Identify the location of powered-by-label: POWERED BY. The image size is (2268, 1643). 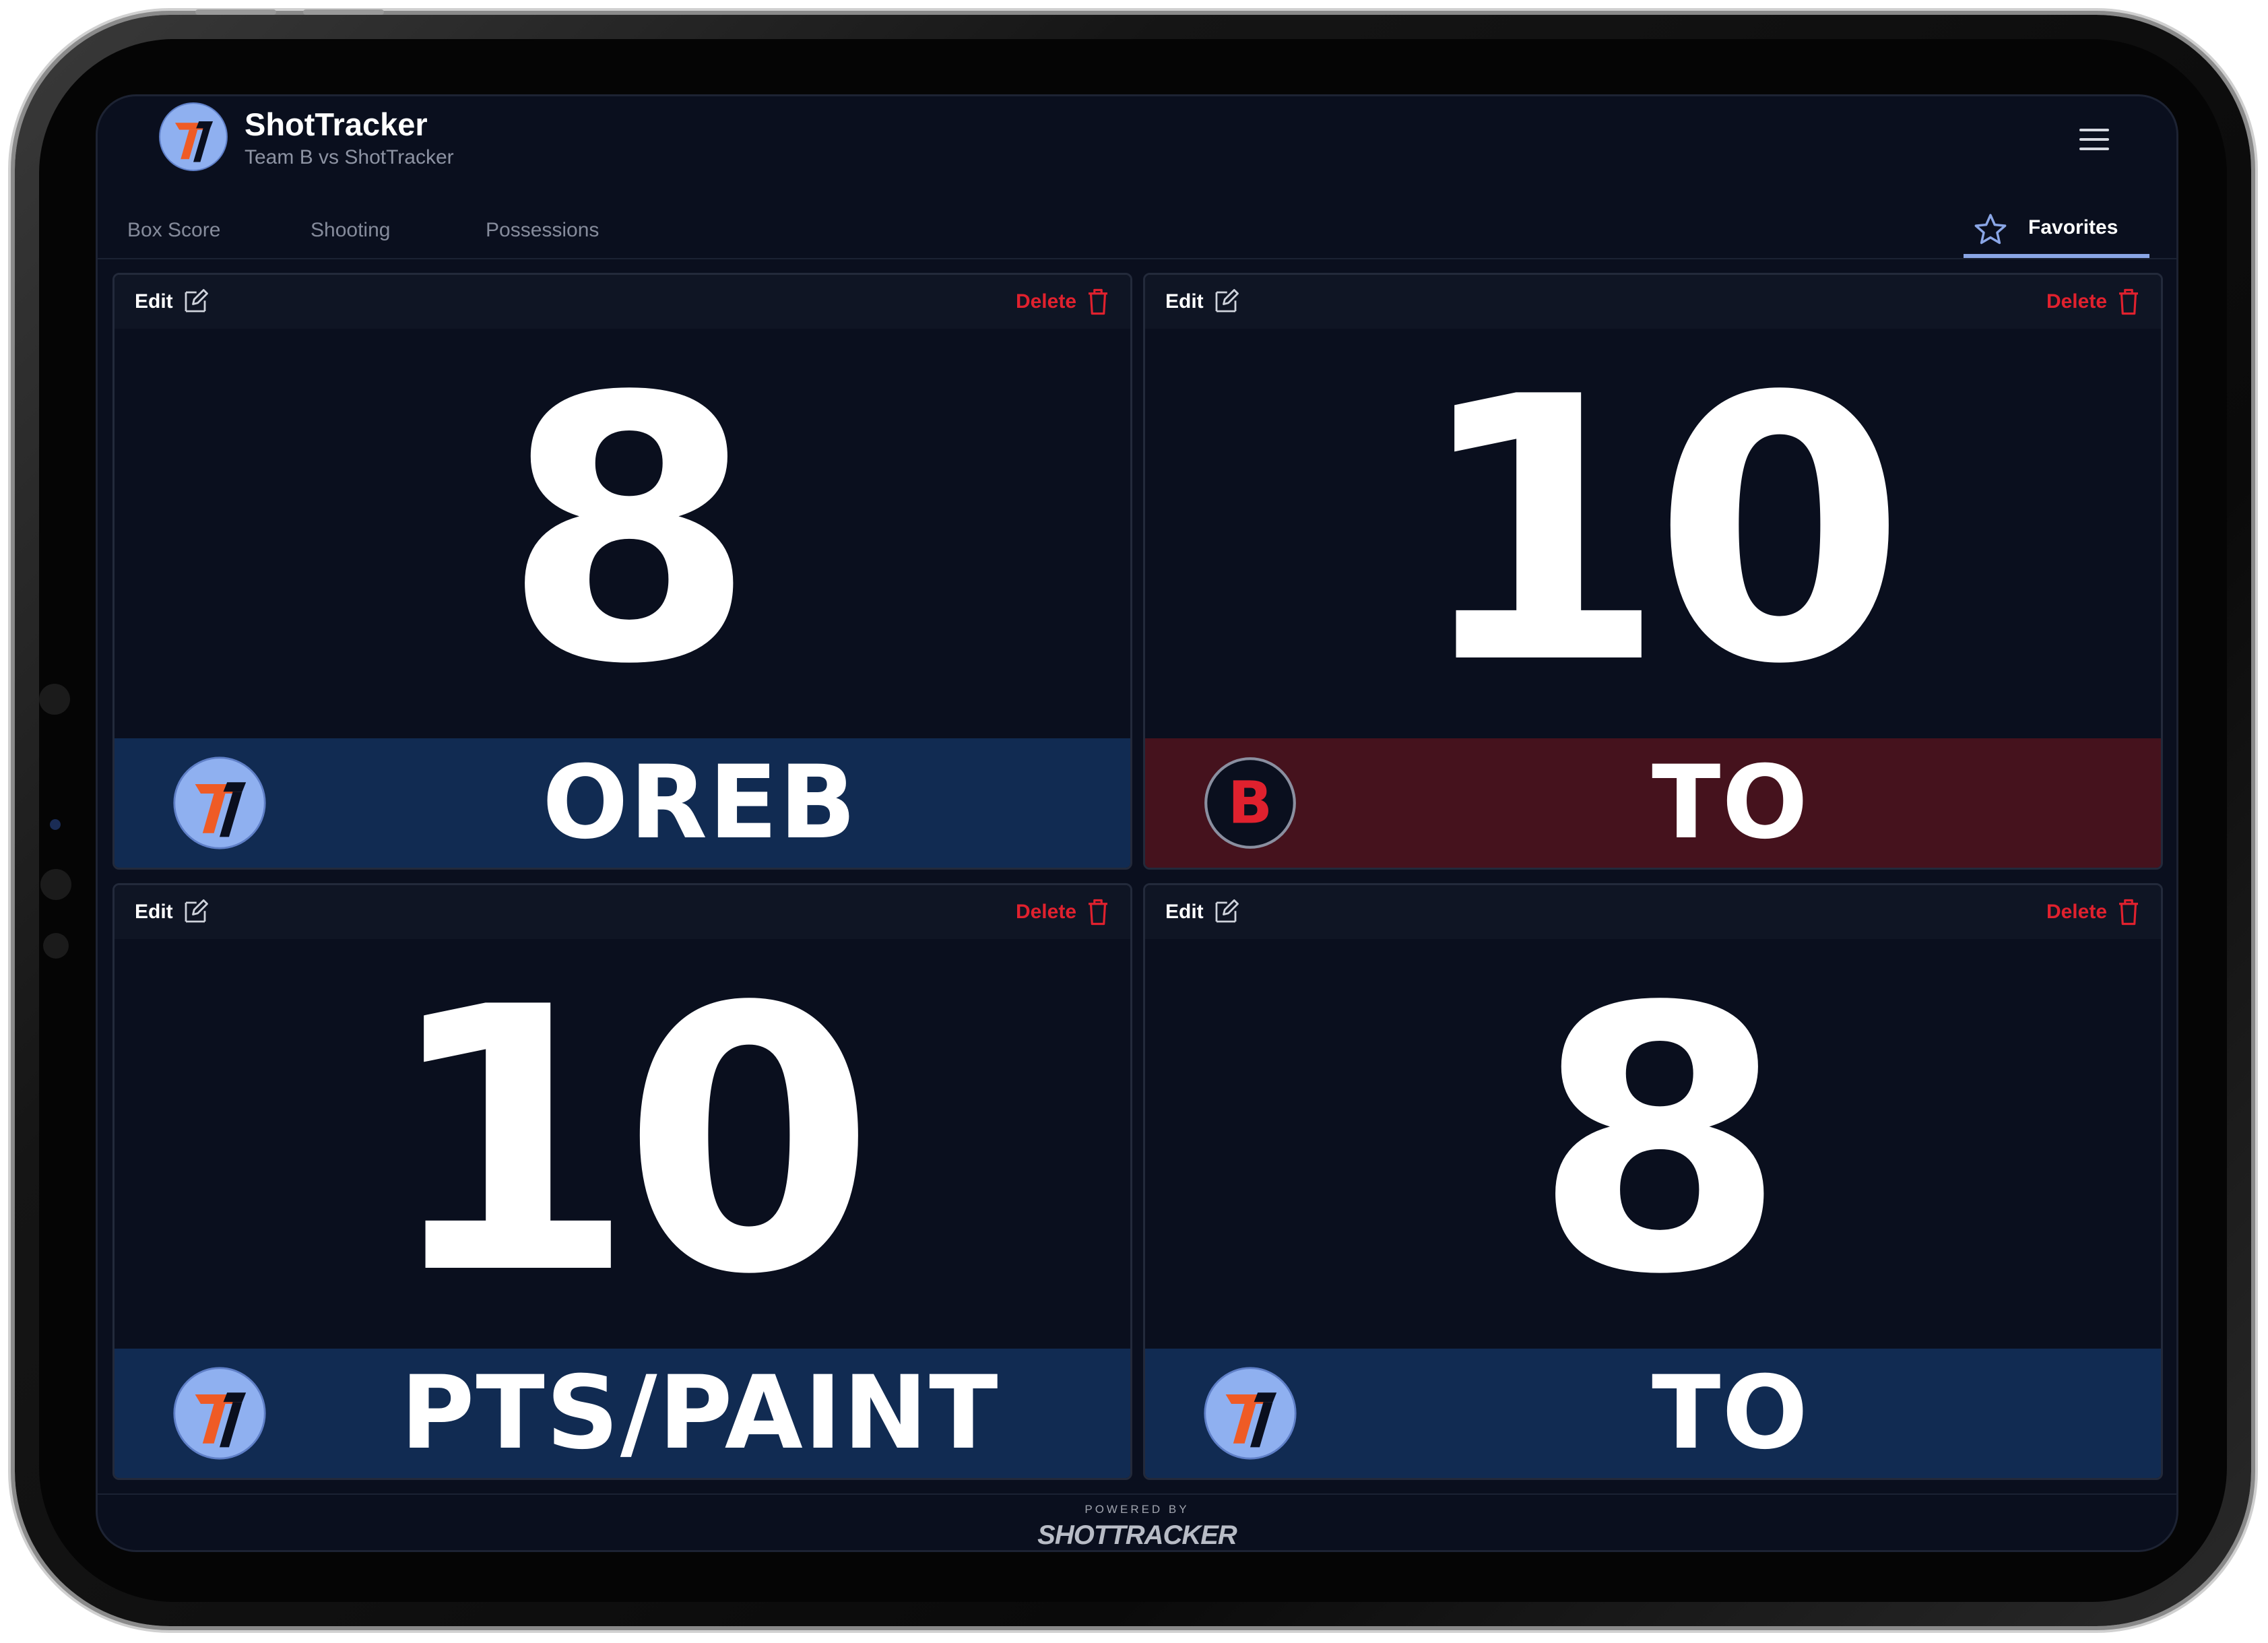
(1137, 1509).